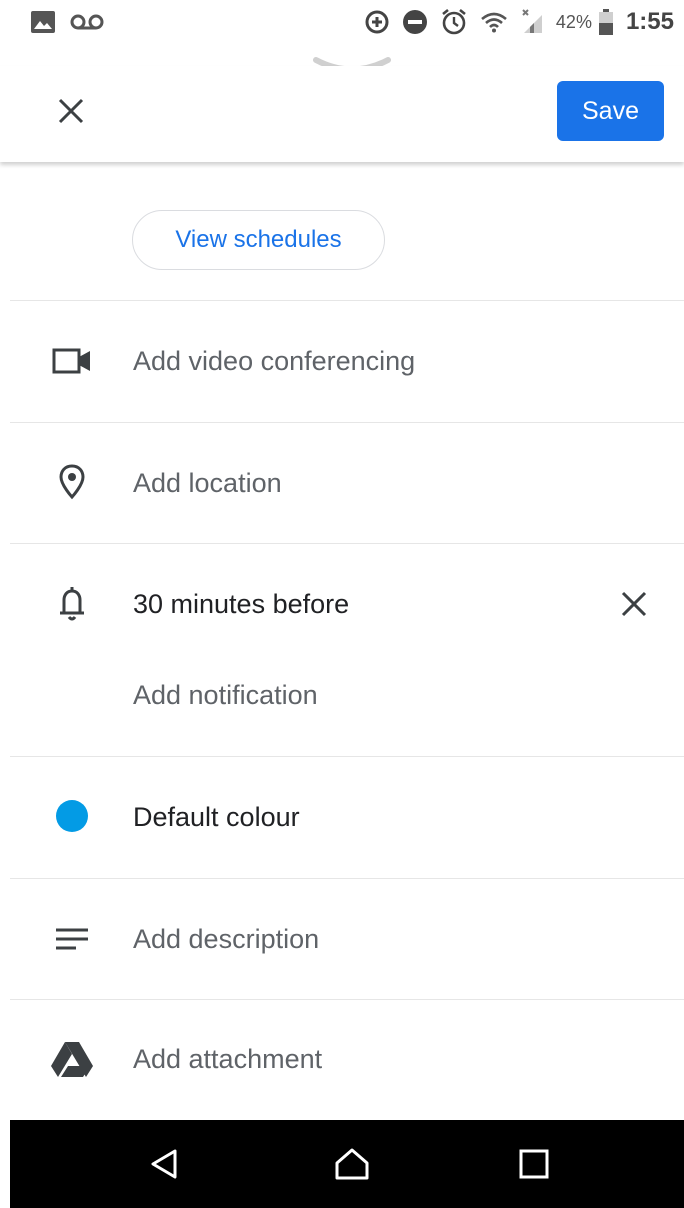  I want to click on clock-time: 1:55, so click(649, 21).